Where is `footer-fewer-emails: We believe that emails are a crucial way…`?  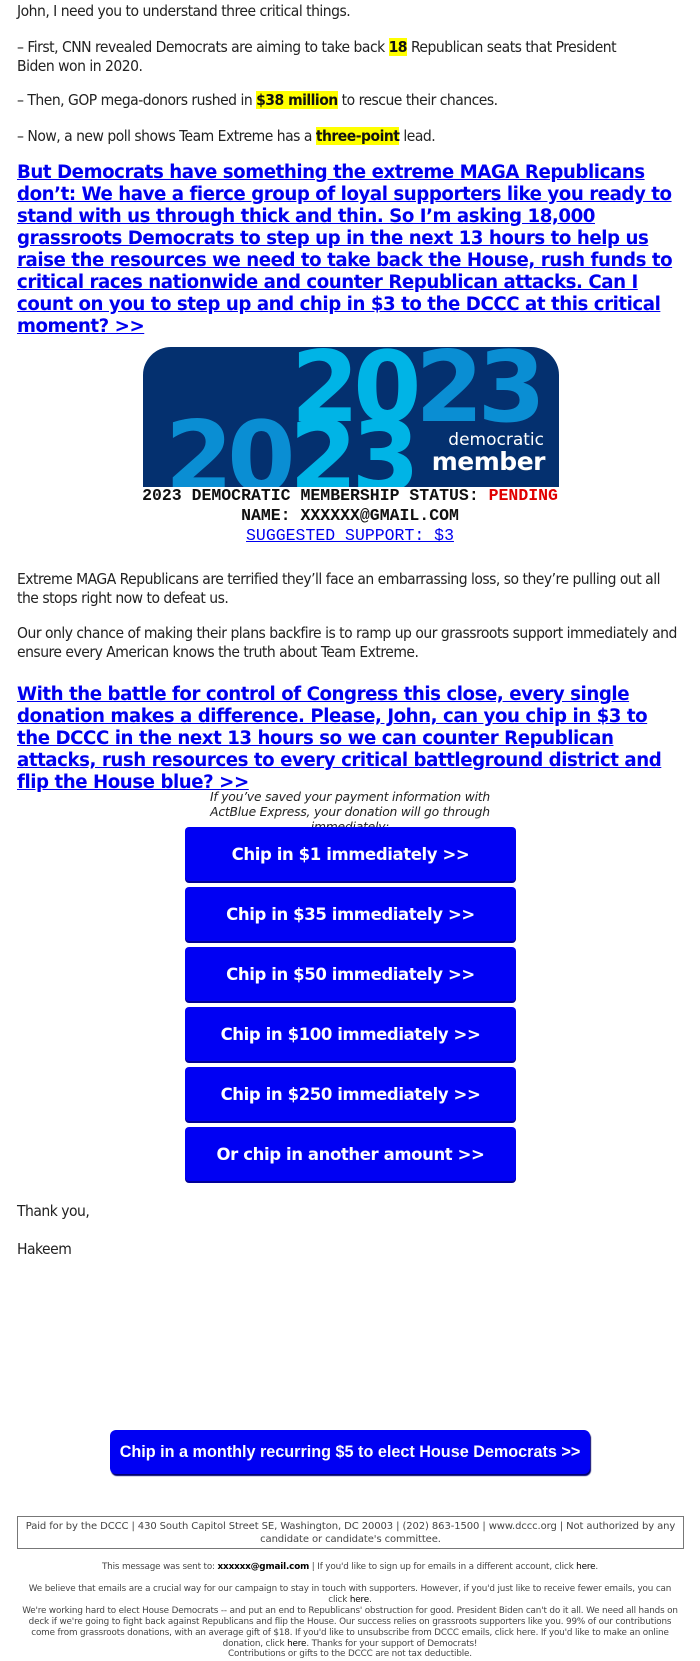
footer-fewer-emails: We believe that emails are a crucial way… is located at coordinates (350, 1594).